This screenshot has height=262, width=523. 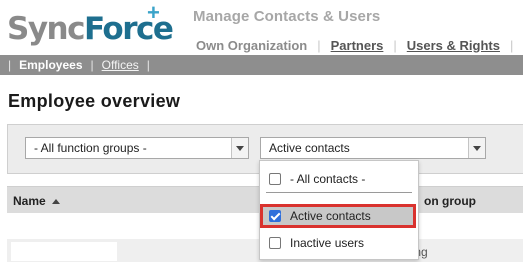 What do you see at coordinates (330, 216) in the screenshot?
I see `option-label: Active contacts` at bounding box center [330, 216].